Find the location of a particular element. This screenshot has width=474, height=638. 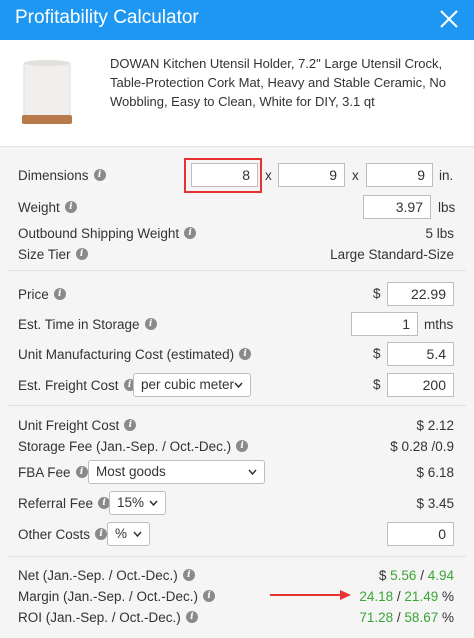

weight-unit: lbs is located at coordinates (447, 207).